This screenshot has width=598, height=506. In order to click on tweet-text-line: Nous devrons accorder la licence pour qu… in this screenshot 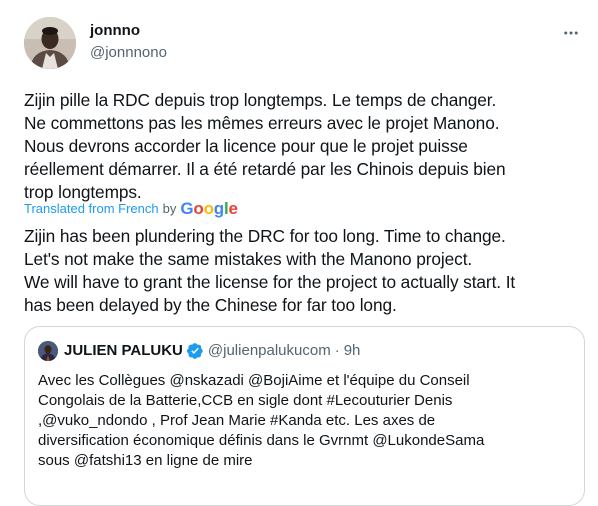, I will do `click(246, 146)`.